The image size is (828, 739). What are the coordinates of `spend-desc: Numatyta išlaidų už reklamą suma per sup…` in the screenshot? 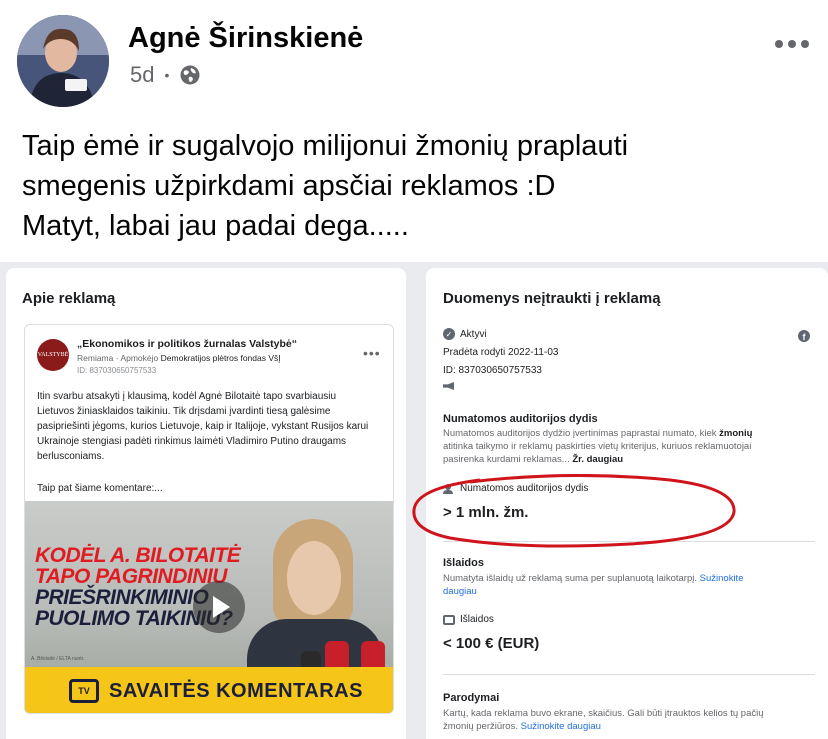 It's located at (570, 578).